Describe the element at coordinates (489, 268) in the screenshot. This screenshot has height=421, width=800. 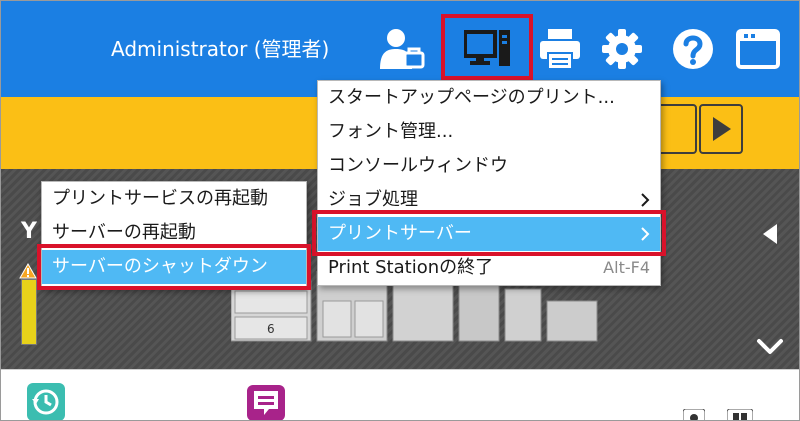
I see `menu-item-exit-print-station: Print Stationの終了 Alt-F4` at that location.